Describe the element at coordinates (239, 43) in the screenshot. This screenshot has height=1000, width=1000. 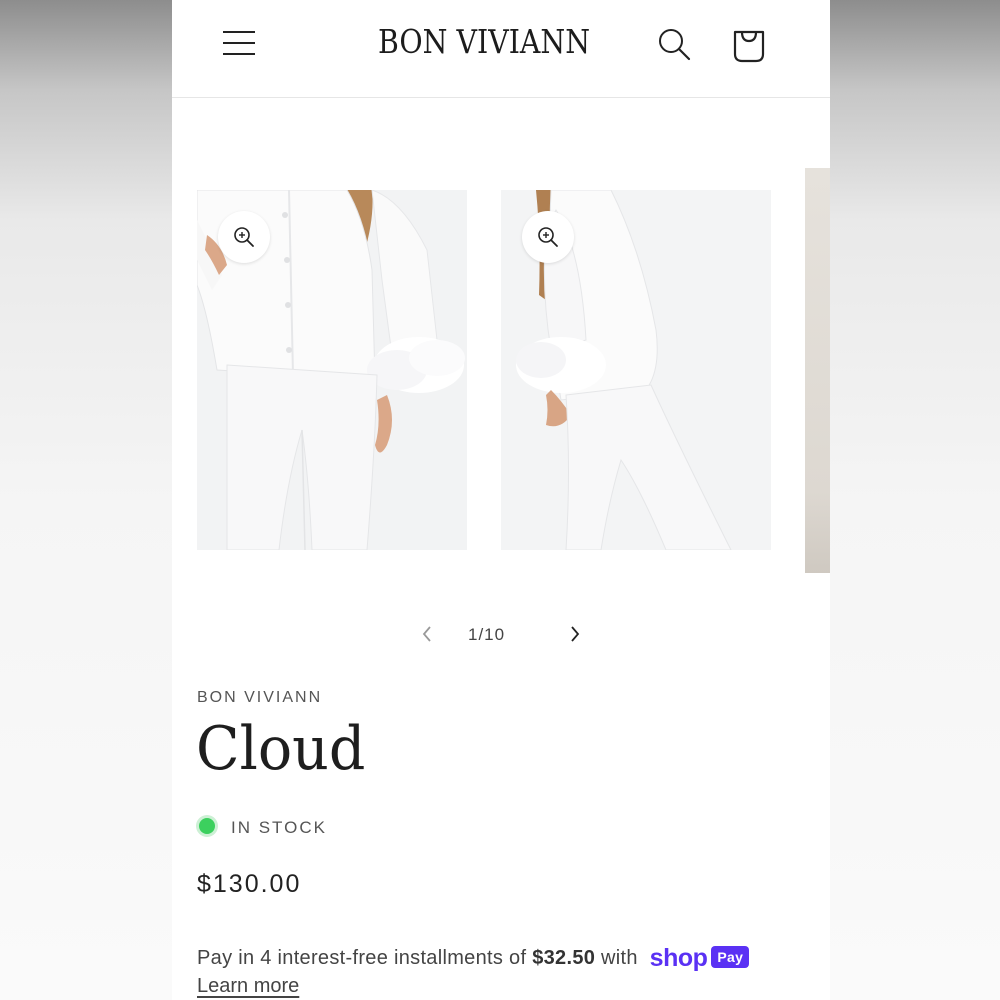
I see `menu-button` at that location.